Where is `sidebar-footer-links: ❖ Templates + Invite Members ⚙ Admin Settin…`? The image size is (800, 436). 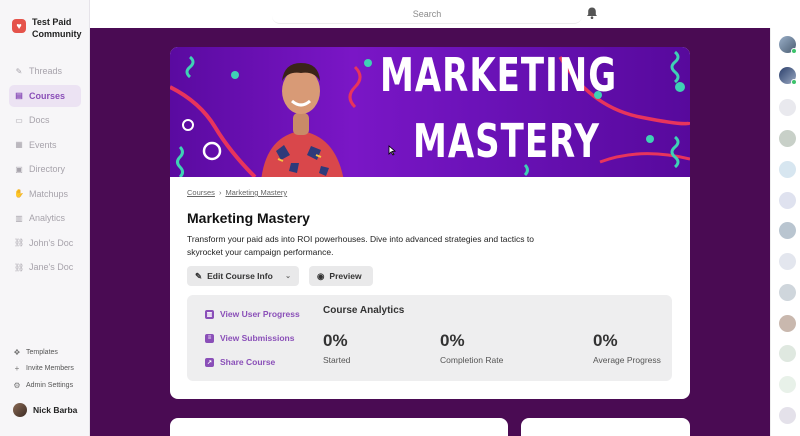
sidebar-footer-links: ❖ Templates + Invite Members ⚙ Admin Settin… is located at coordinates (49, 369).